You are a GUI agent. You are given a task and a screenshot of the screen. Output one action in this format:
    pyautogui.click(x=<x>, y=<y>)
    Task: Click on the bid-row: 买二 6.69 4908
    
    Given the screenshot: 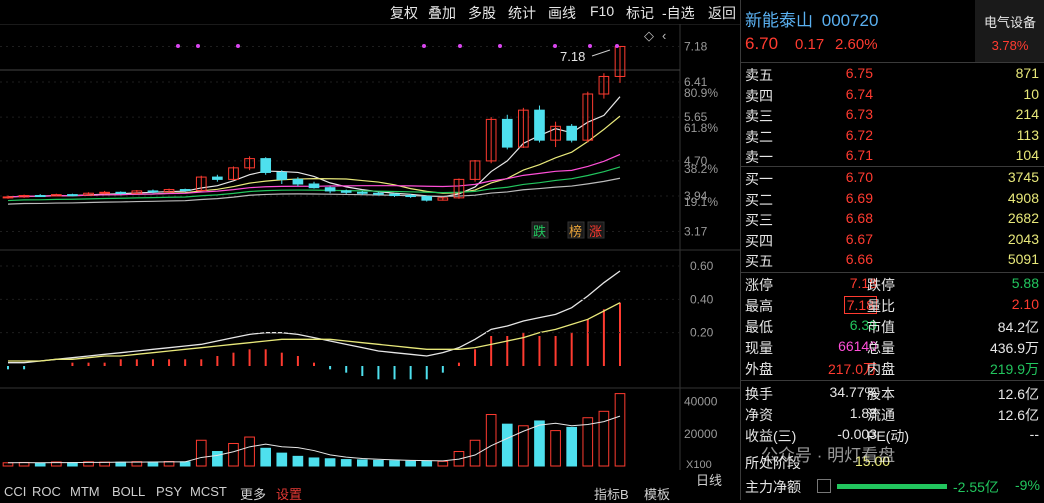 What is the action you would take?
    pyautogui.click(x=892, y=199)
    